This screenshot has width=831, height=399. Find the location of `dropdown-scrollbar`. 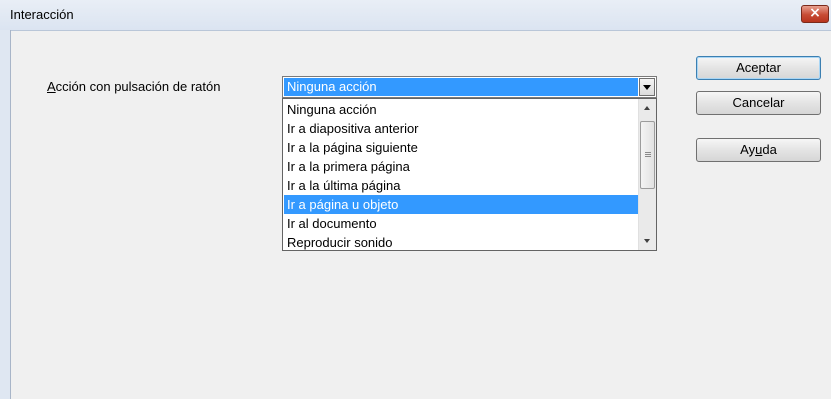

dropdown-scrollbar is located at coordinates (647, 174).